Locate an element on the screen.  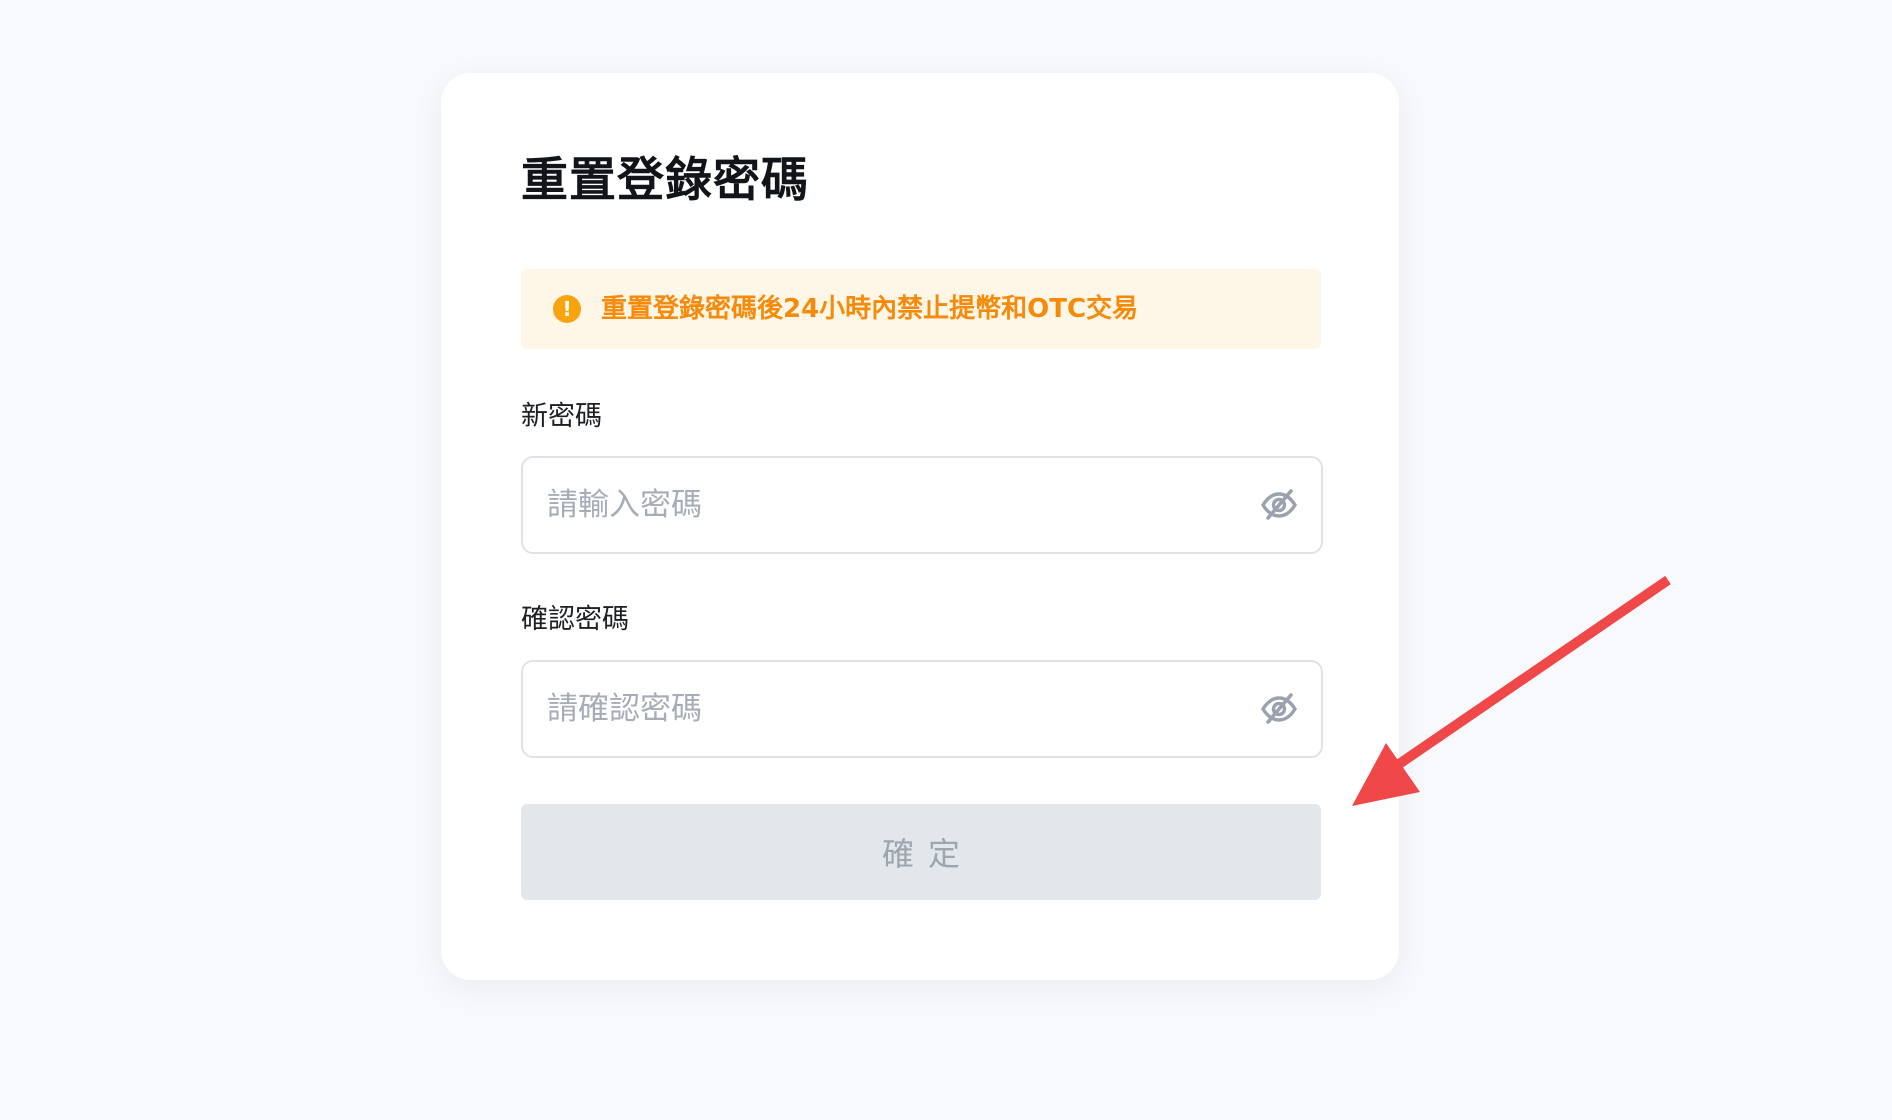
warning-banner: ! 重置登錄密碼後24小時內禁止提幣和OTC交易 is located at coordinates (921, 309).